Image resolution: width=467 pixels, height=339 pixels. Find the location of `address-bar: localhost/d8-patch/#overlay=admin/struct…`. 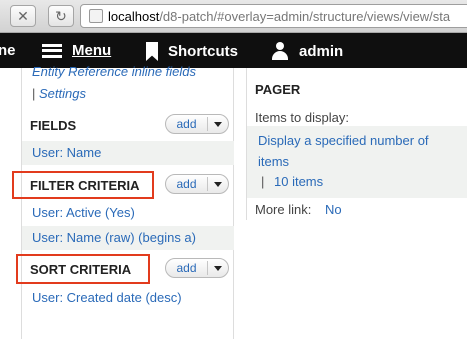

address-bar: localhost/d8-patch/#overlay=admin/struct… is located at coordinates (273, 16).